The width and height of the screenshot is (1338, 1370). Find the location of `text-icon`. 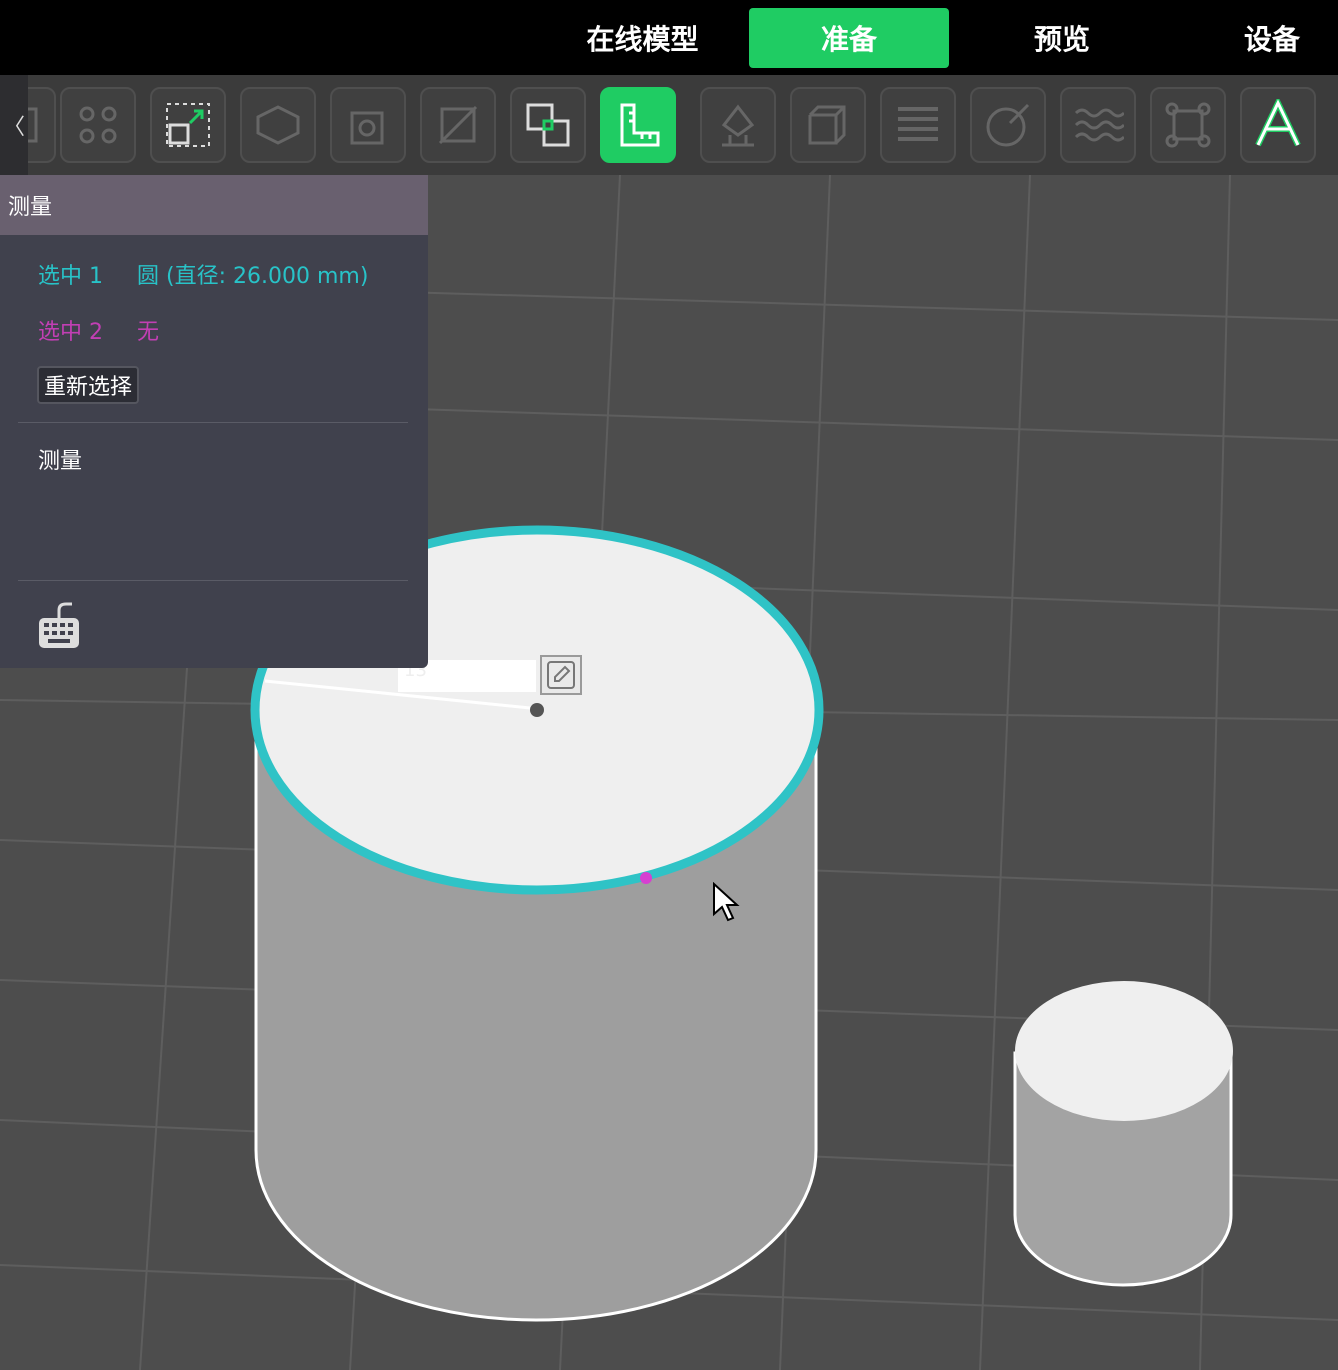

text-icon is located at coordinates (1278, 123).